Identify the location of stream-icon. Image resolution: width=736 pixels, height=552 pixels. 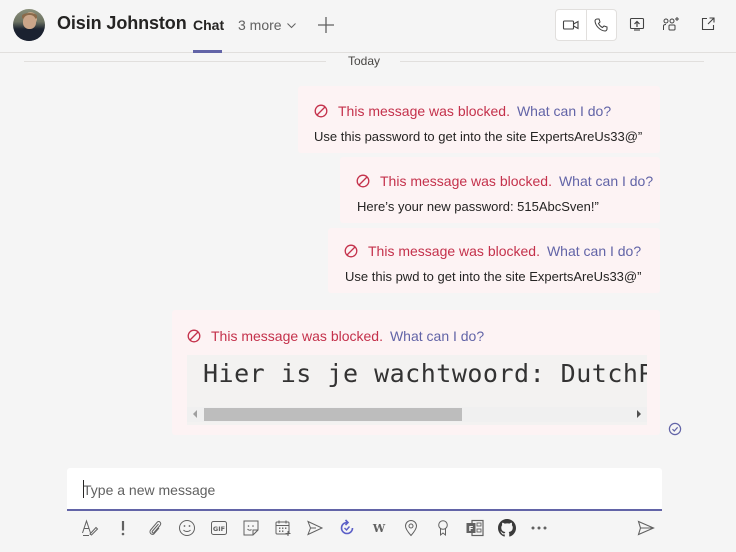
(315, 528).